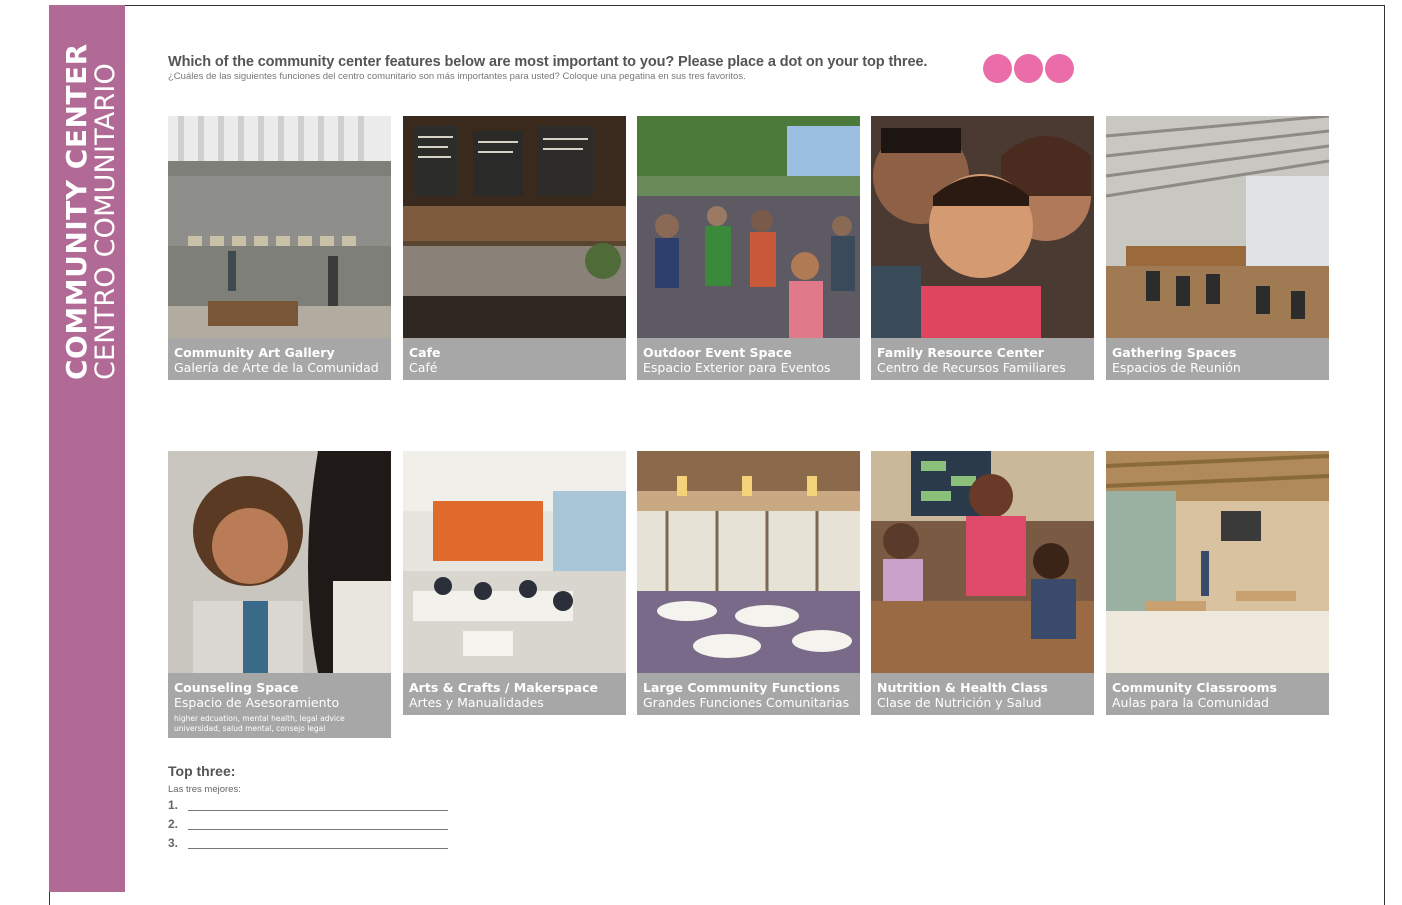  I want to click on card-title: Community Classrooms, so click(1194, 687).